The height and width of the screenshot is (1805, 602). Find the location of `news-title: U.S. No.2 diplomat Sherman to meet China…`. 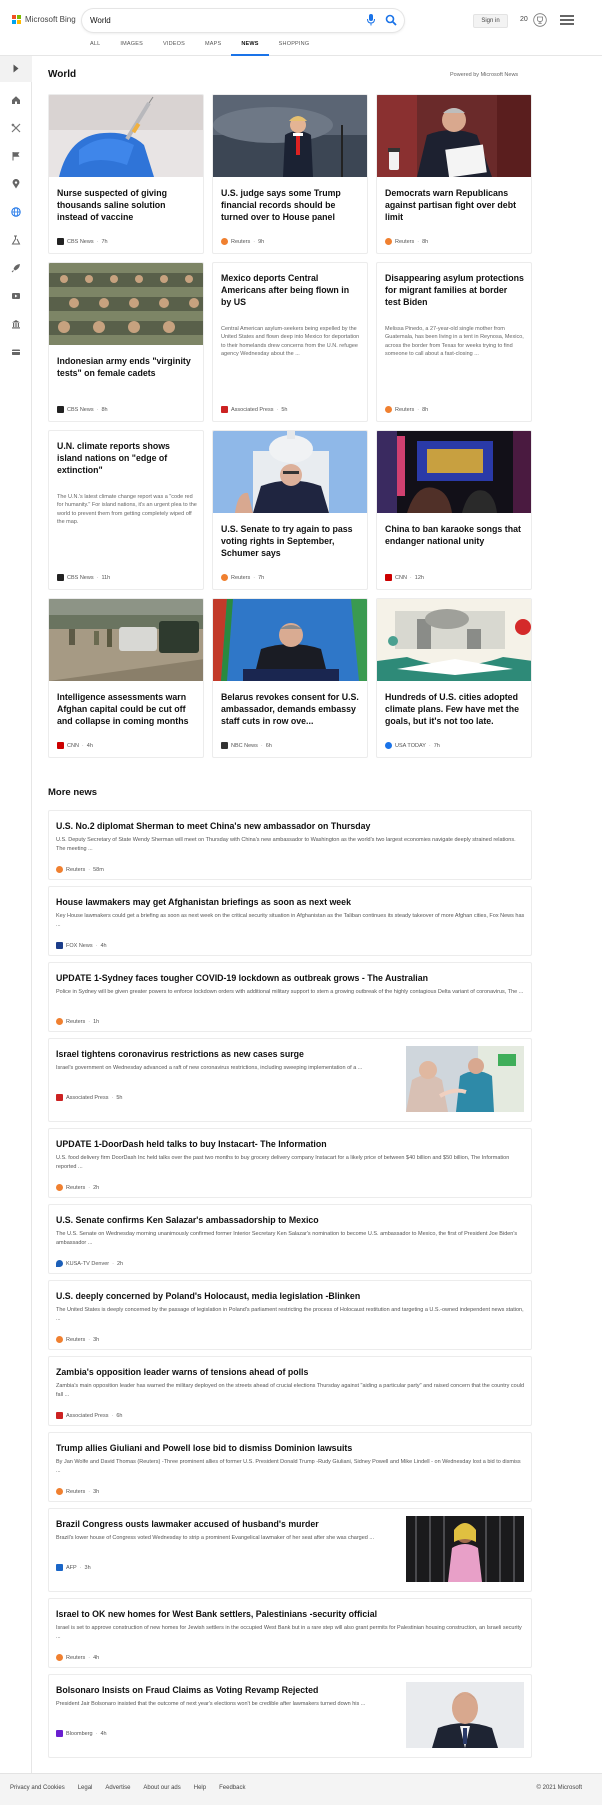

news-title: U.S. No.2 diplomat Sherman to meet China… is located at coordinates (213, 826).